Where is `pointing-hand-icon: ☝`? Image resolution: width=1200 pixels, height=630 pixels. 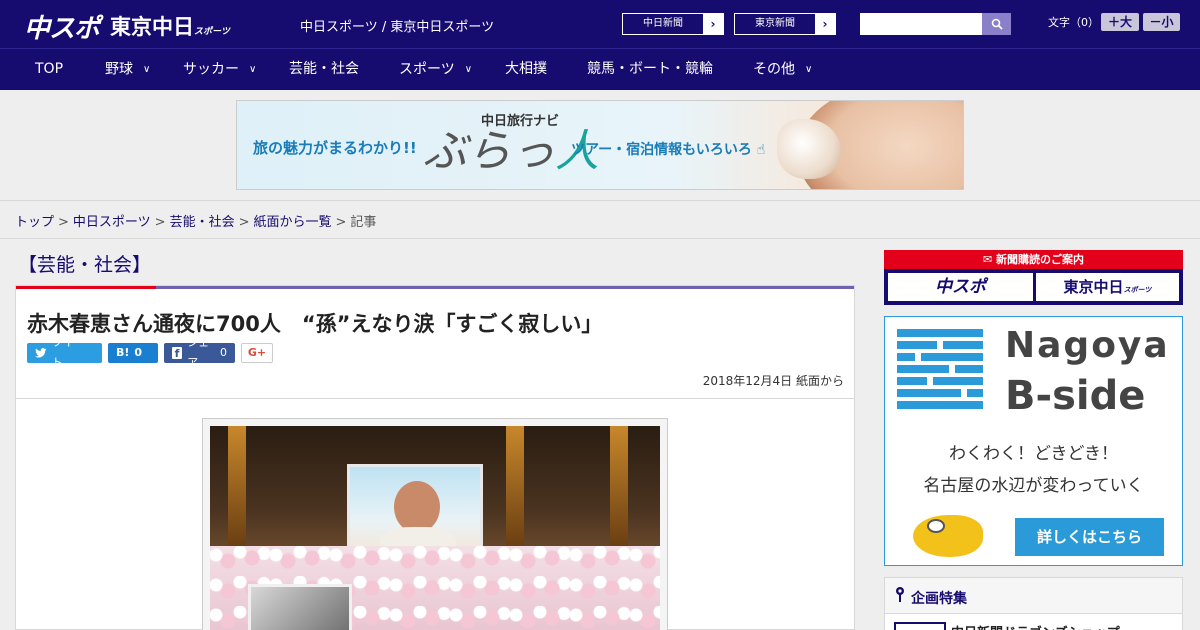 pointing-hand-icon: ☝ is located at coordinates (761, 150).